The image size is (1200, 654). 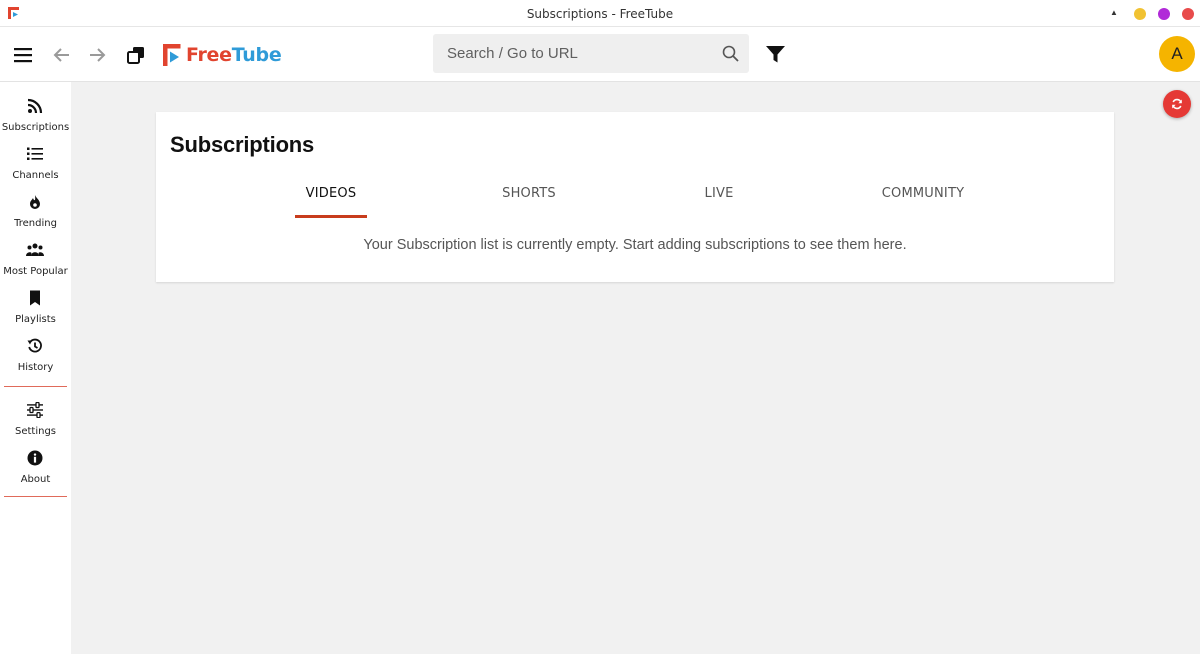 I want to click on users-icon, so click(x=35, y=249).